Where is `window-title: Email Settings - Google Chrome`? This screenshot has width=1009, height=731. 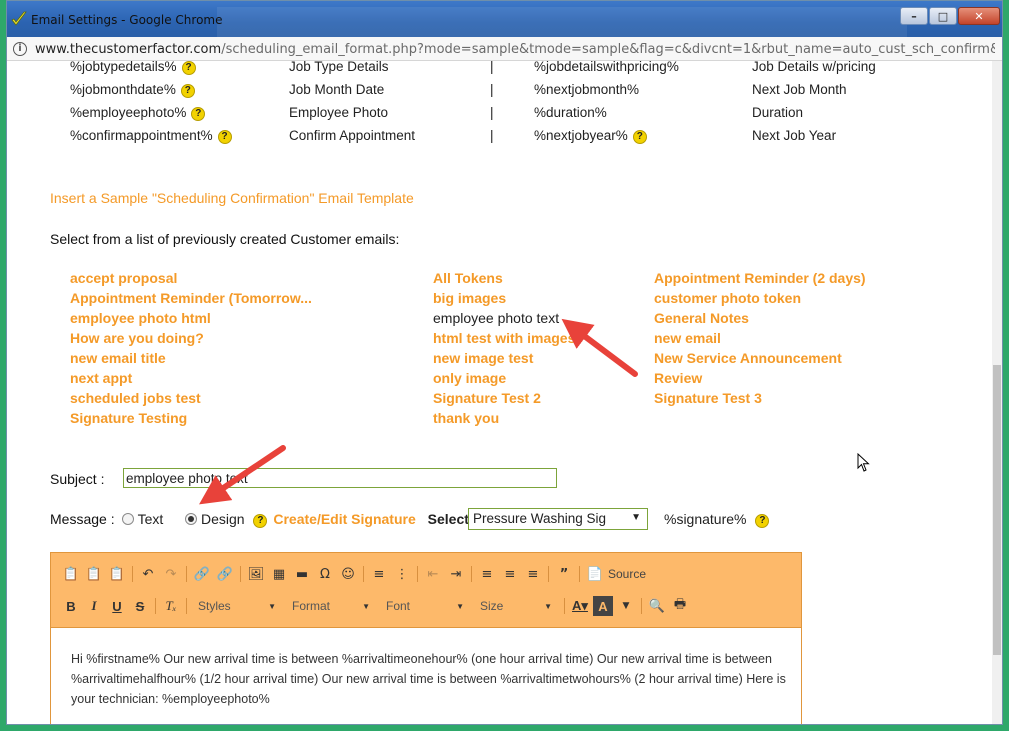
window-title: Email Settings - Google Chrome is located at coordinates (127, 20).